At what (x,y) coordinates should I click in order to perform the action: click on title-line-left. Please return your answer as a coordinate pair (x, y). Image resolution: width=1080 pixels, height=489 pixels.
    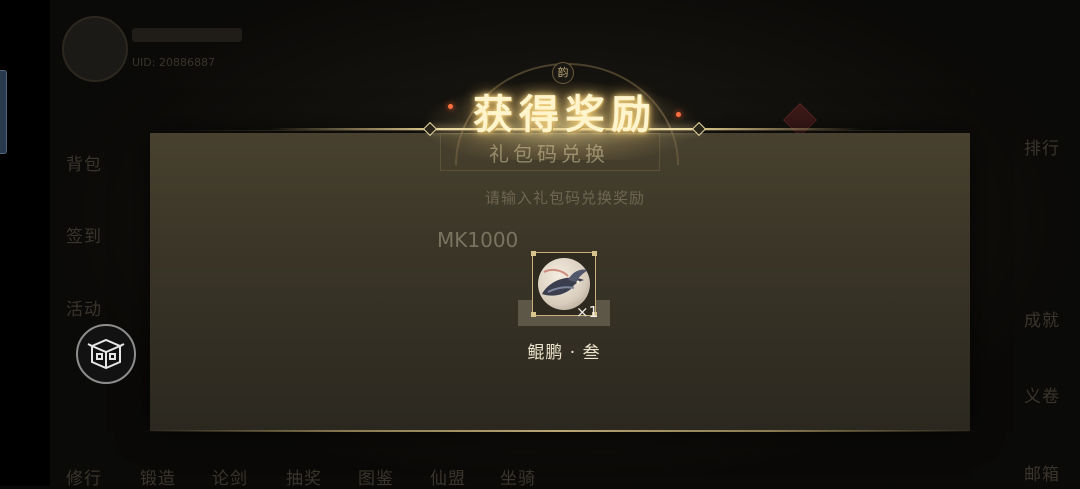
    Looking at the image, I should click on (350, 129).